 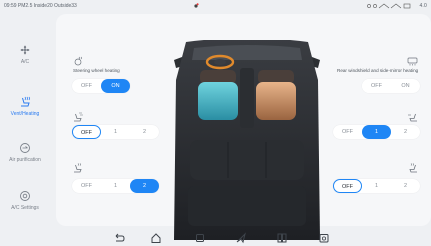 What do you see at coordinates (215, 6) in the screenshot?
I see `status-bar: 09:59 PM2.5 Inside20 Outside33 4.0` at bounding box center [215, 6].